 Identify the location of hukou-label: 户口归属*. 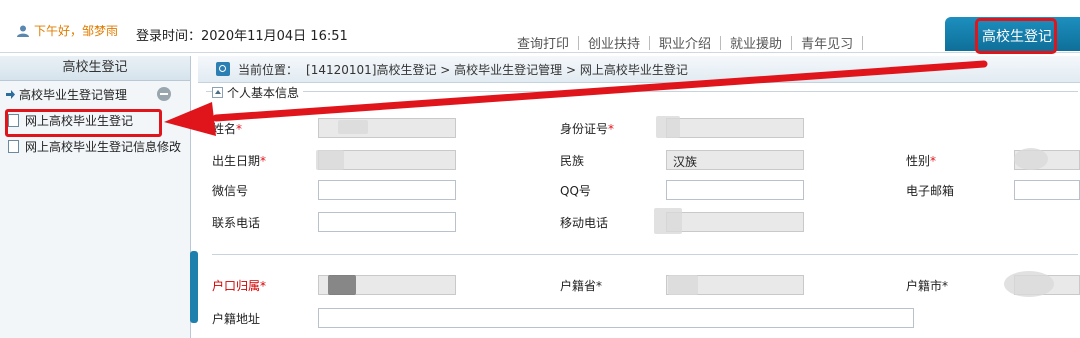
(239, 286).